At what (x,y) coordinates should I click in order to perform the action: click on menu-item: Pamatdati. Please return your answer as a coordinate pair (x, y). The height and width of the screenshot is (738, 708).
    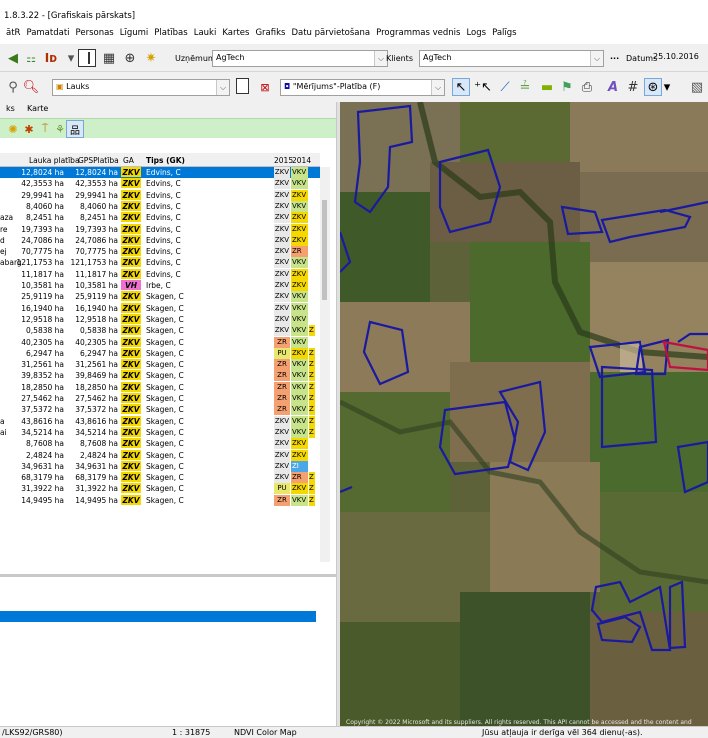
    Looking at the image, I should click on (47, 33).